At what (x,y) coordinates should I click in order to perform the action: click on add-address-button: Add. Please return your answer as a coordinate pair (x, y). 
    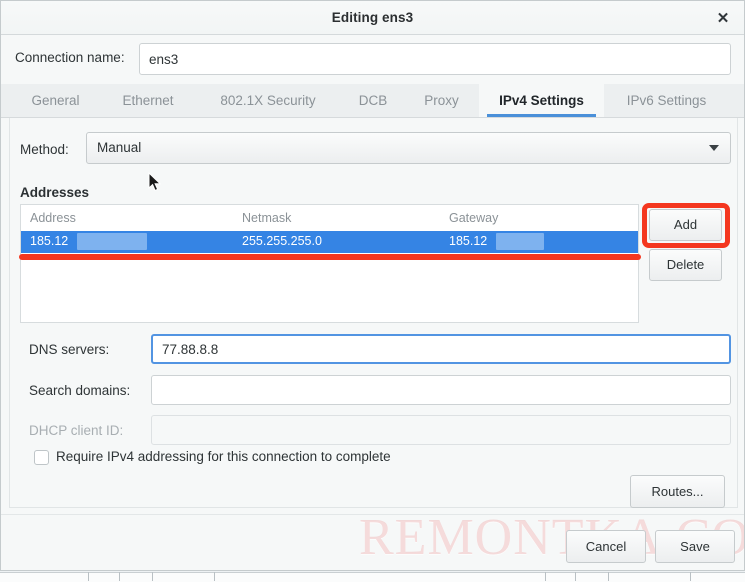
    Looking at the image, I should click on (685, 225).